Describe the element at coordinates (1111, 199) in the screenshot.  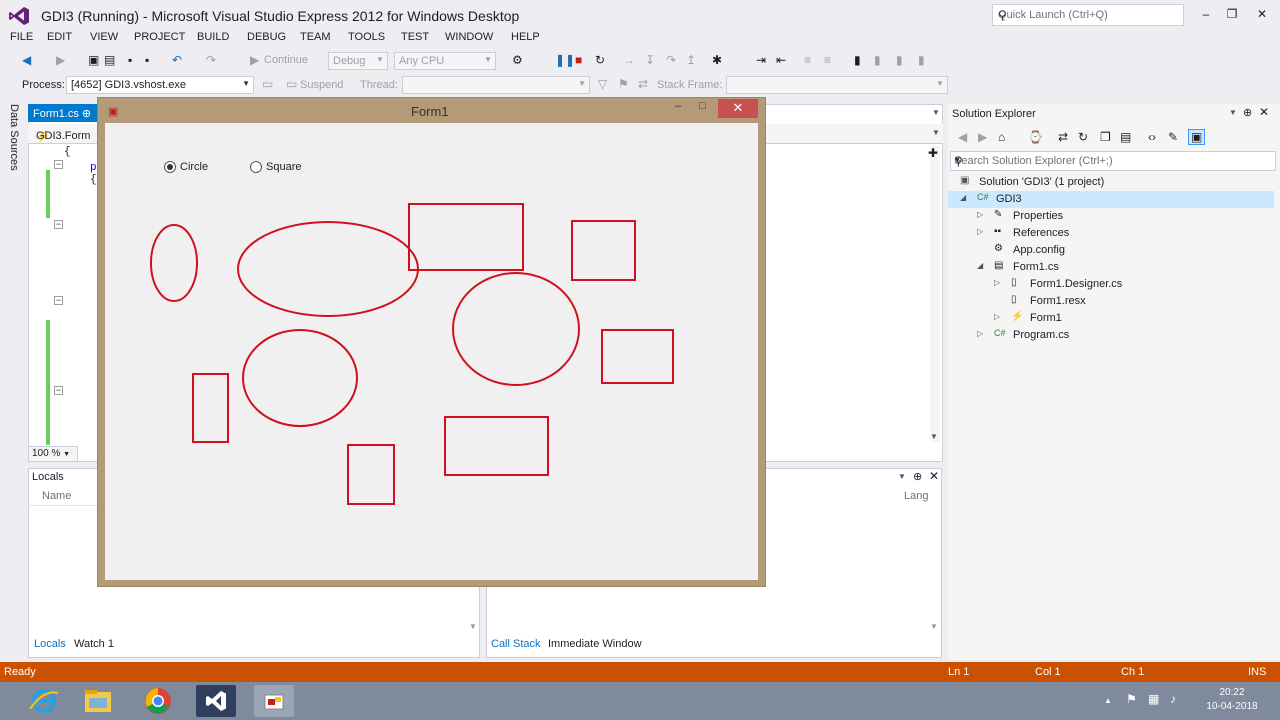
I see `tree-item-project: ◢ C# GDI3` at that location.